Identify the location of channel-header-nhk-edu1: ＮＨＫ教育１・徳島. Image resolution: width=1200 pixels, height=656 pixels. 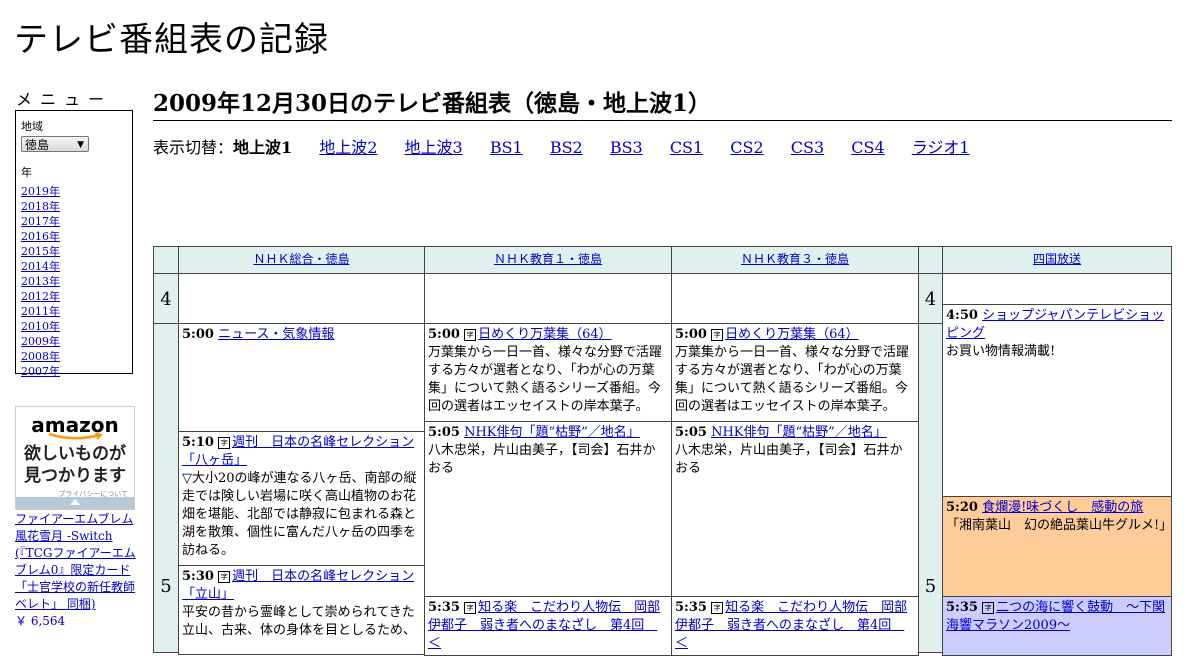
(548, 260).